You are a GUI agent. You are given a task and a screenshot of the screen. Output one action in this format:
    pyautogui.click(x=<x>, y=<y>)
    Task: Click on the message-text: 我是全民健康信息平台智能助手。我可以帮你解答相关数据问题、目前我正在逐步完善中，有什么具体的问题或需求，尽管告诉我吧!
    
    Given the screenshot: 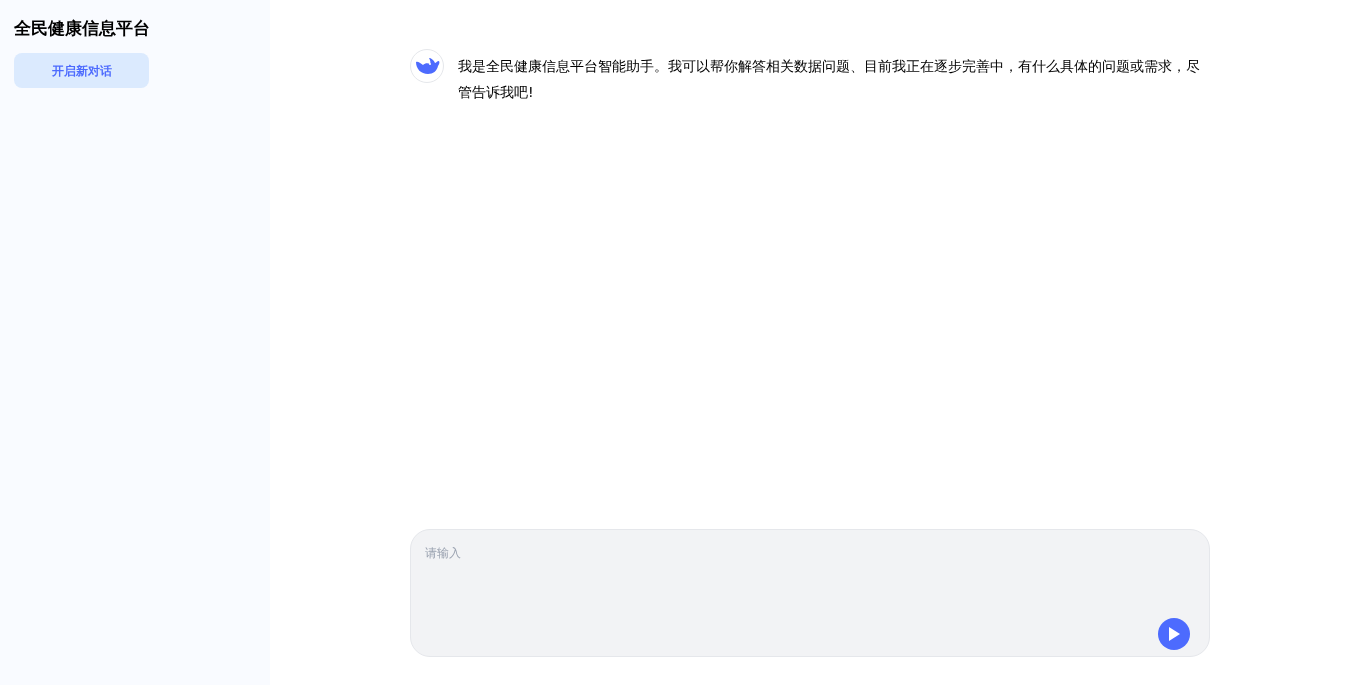 What is the action you would take?
    pyautogui.click(x=829, y=79)
    